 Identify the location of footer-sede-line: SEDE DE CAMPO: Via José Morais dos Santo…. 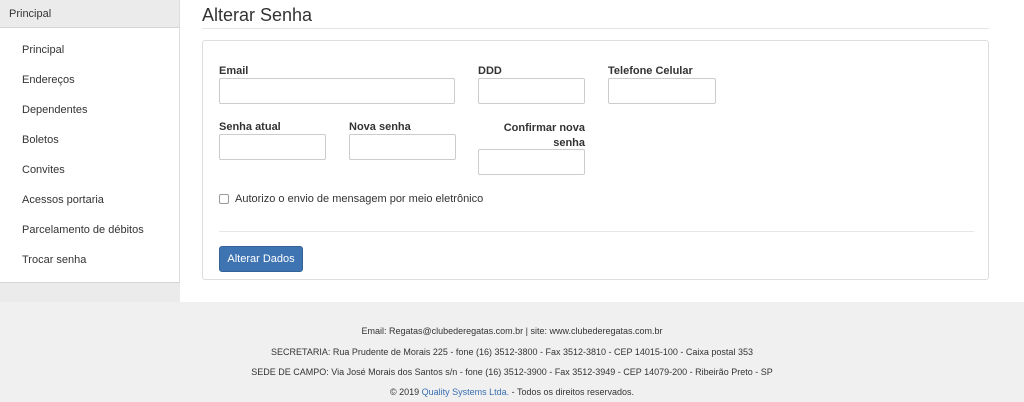
(512, 372).